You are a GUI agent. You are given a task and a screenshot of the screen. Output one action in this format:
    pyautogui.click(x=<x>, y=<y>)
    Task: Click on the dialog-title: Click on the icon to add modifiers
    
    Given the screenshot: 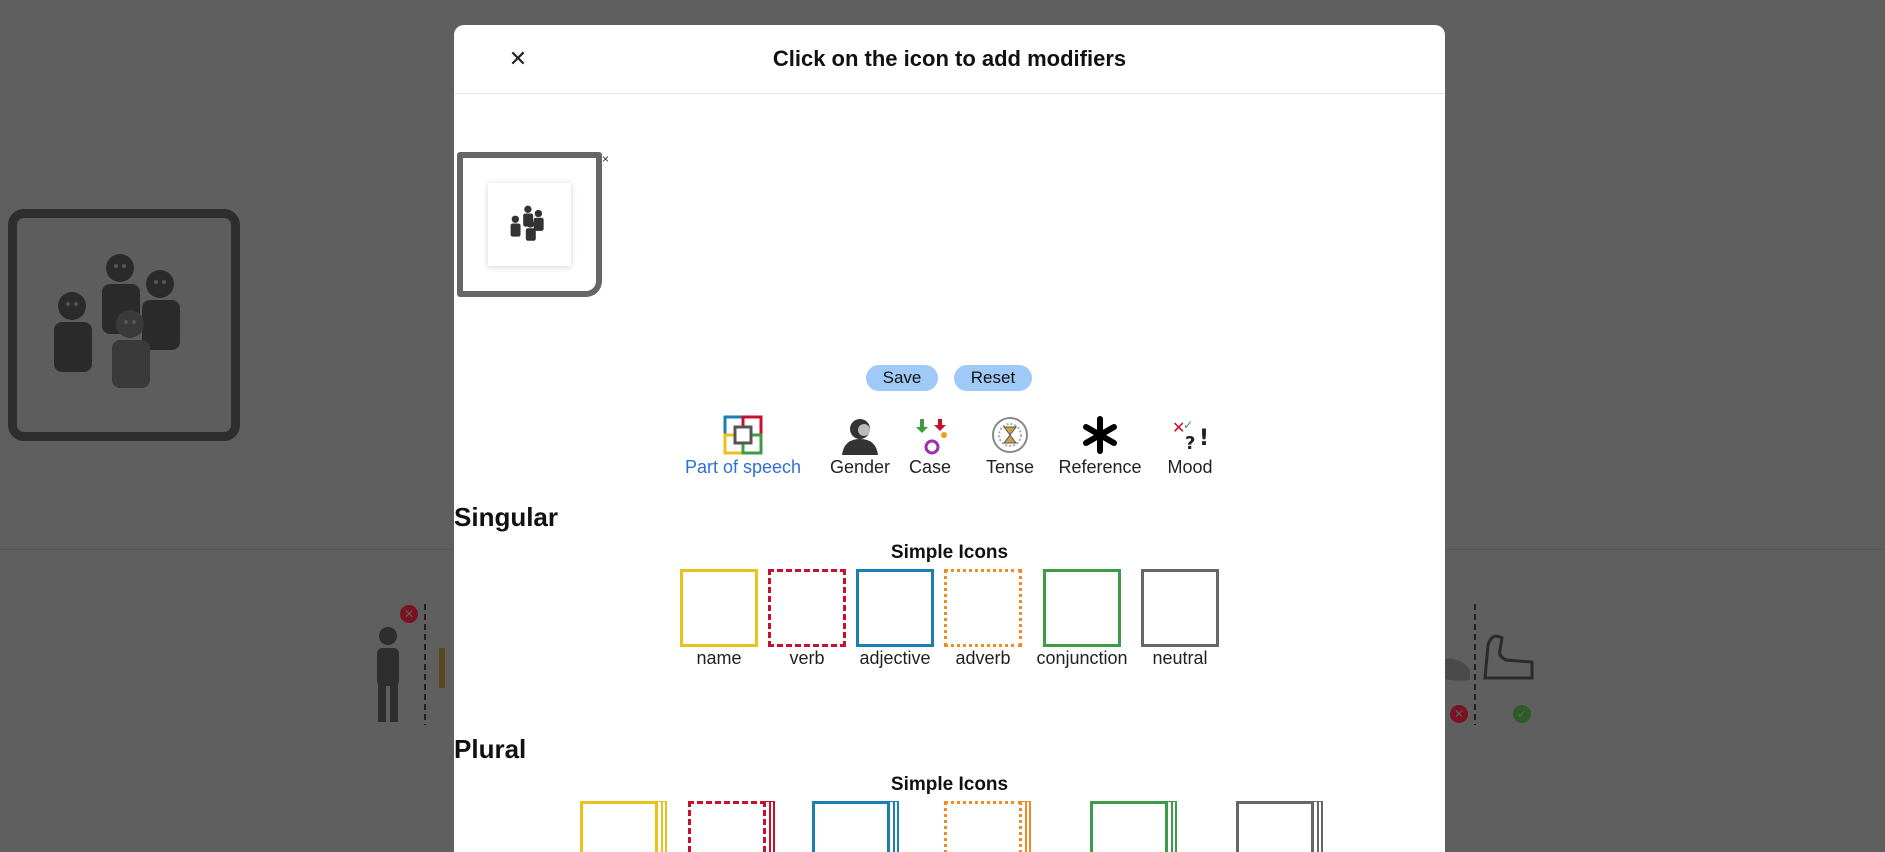 What is the action you would take?
    pyautogui.click(x=949, y=58)
    